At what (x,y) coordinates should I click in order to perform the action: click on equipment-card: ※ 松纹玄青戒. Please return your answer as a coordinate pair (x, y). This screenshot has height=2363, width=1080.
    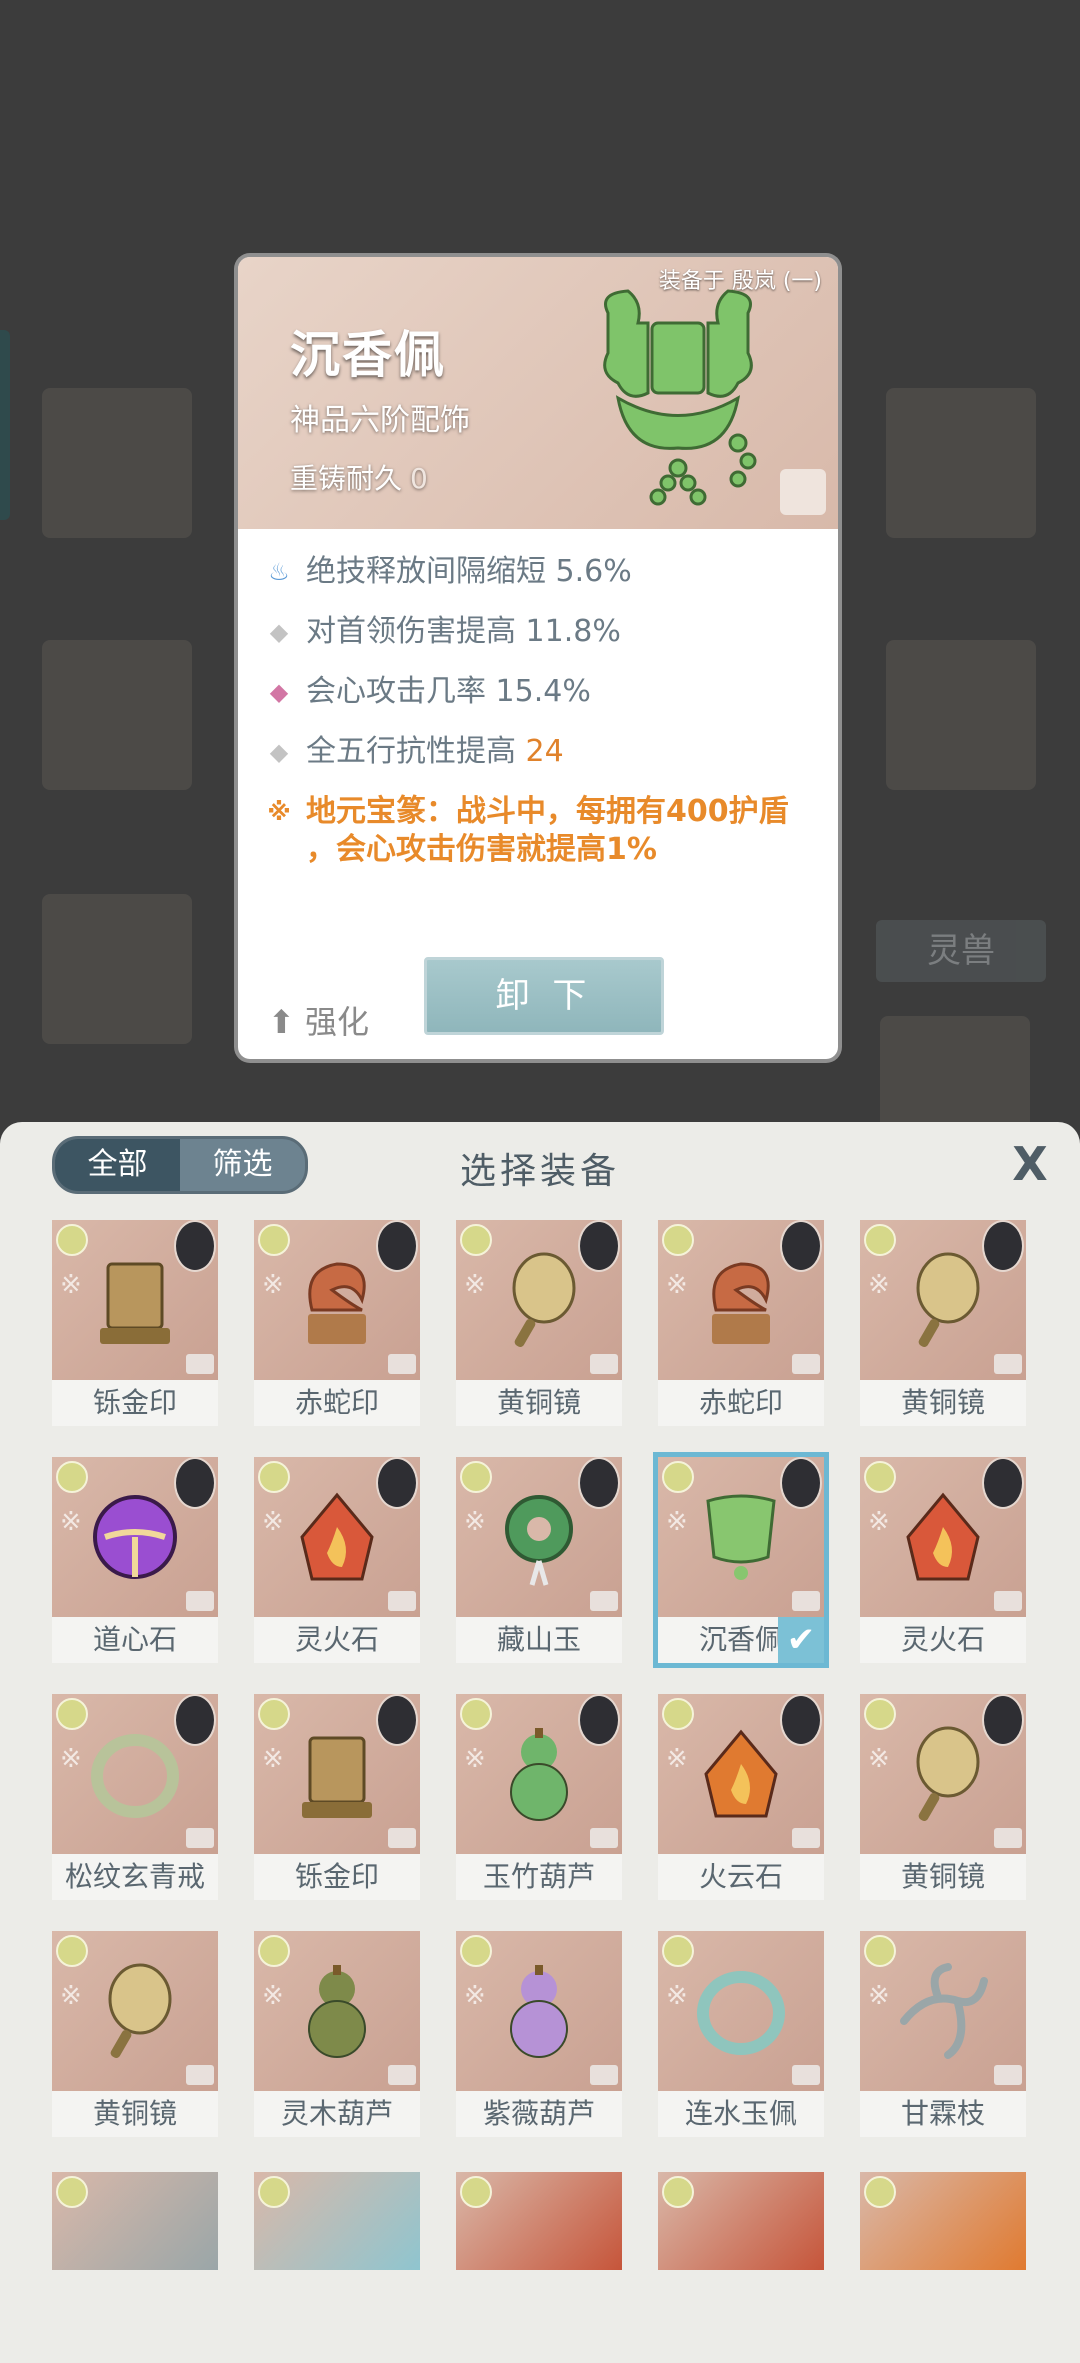
    Looking at the image, I should click on (135, 1797).